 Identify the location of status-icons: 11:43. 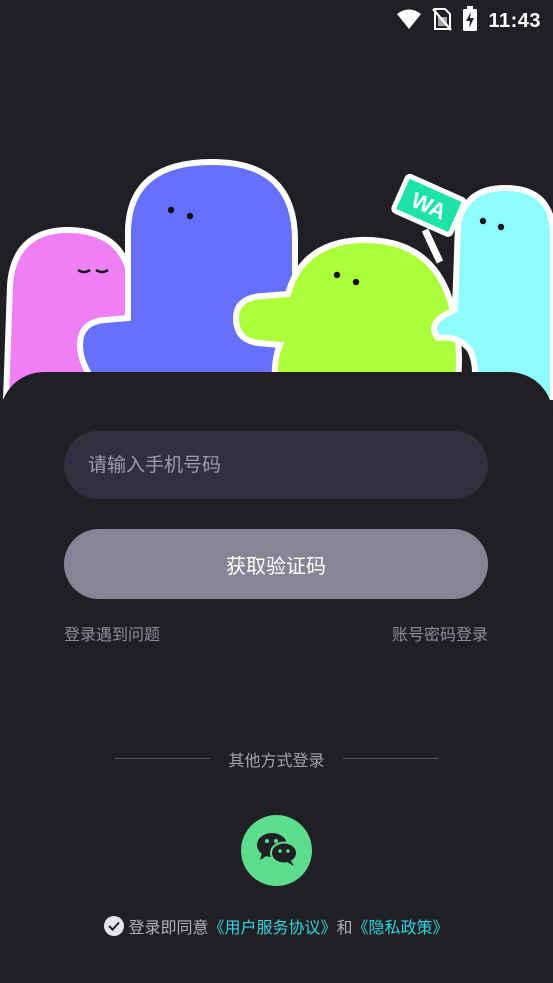
(468, 21).